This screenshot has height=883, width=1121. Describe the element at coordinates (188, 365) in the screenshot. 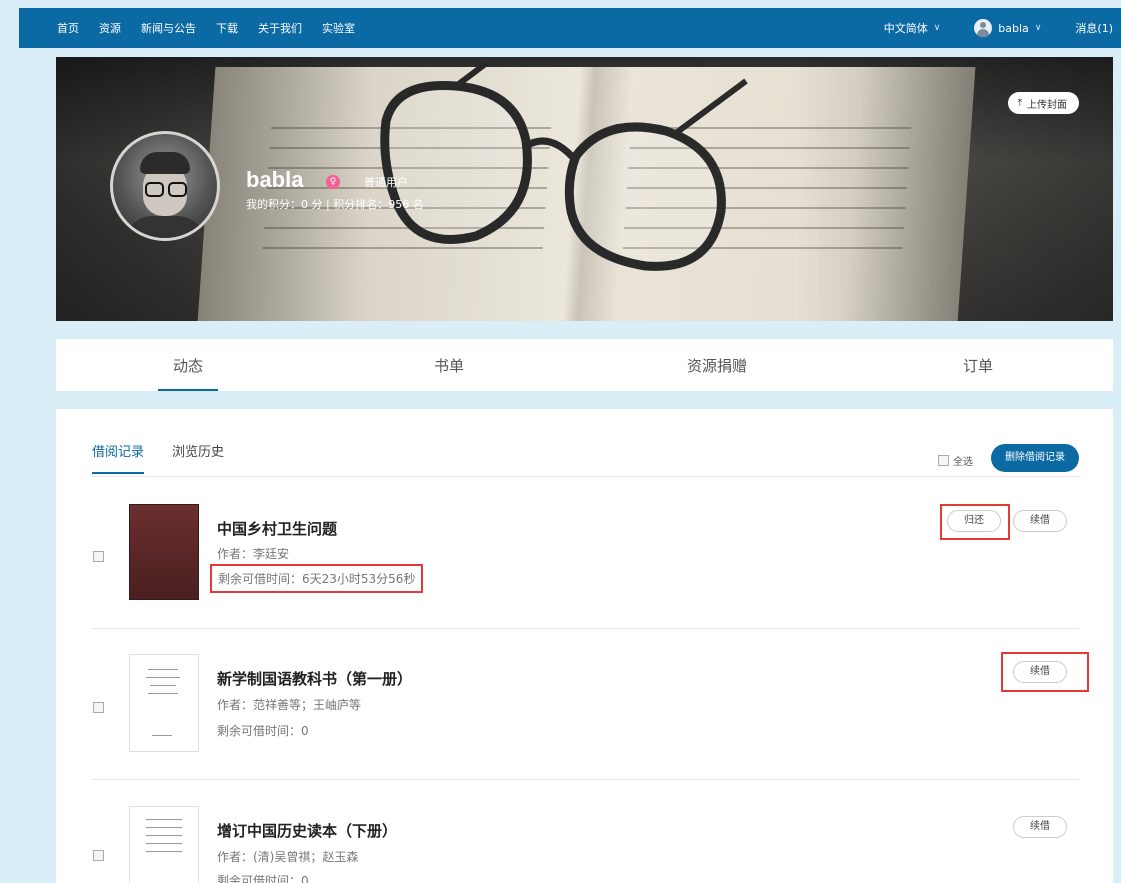

I see `tab-activity: 动态` at that location.